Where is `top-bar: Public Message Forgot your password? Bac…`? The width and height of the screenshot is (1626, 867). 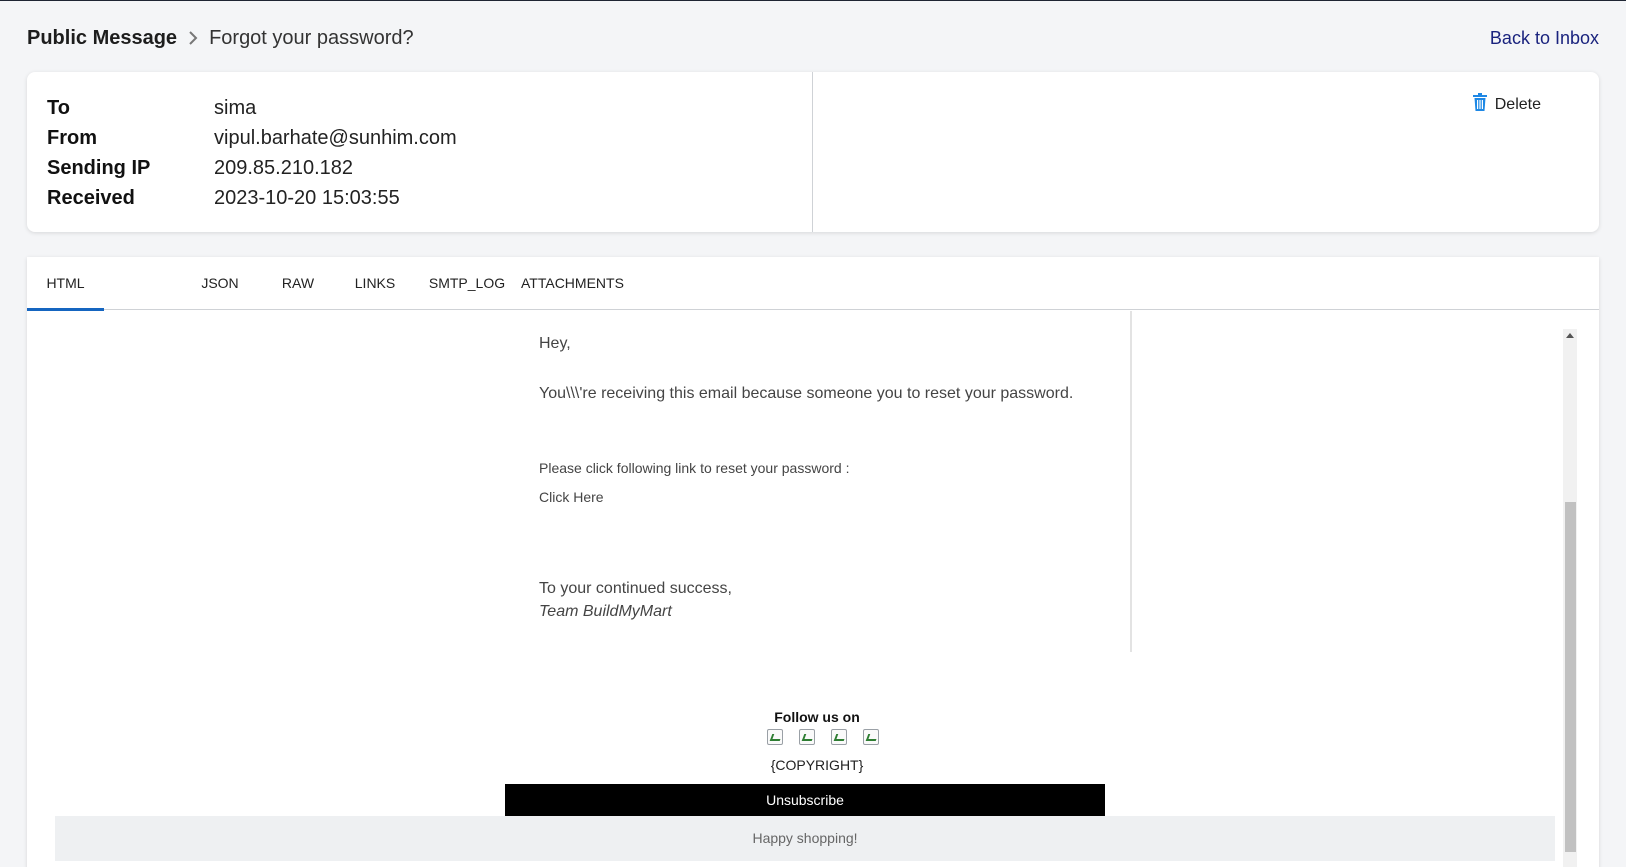
top-bar: Public Message Forgot your password? Bac… is located at coordinates (813, 38).